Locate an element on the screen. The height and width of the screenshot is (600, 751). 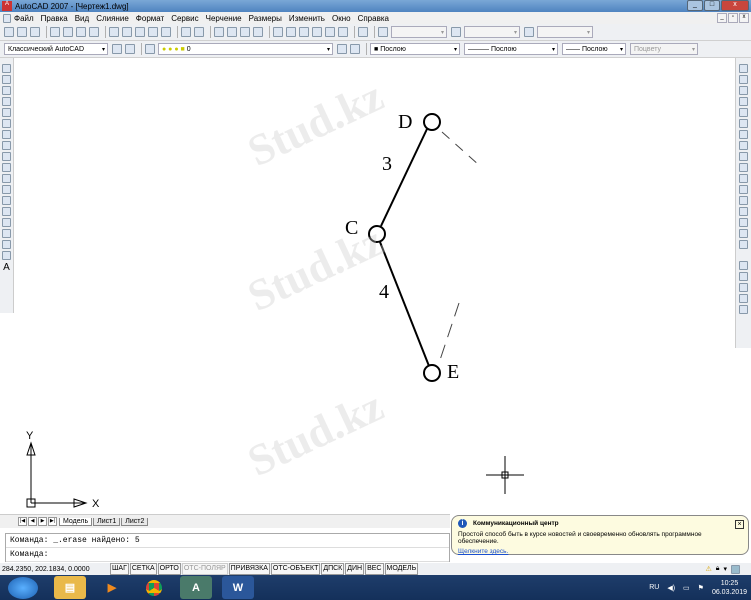
status-menu-arrow-icon: ▾ is located at coordinates (725, 569).